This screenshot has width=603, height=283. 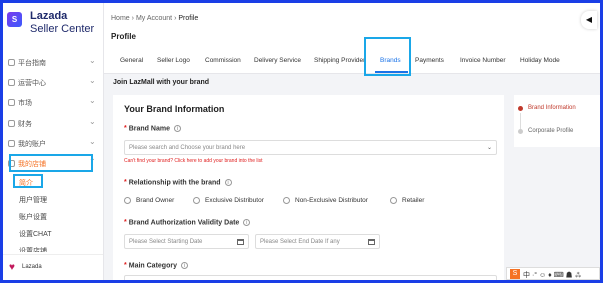 What do you see at coordinates (53, 102) in the screenshot?
I see `sidebar-item-marketplace: 市场 ⌄` at bounding box center [53, 102].